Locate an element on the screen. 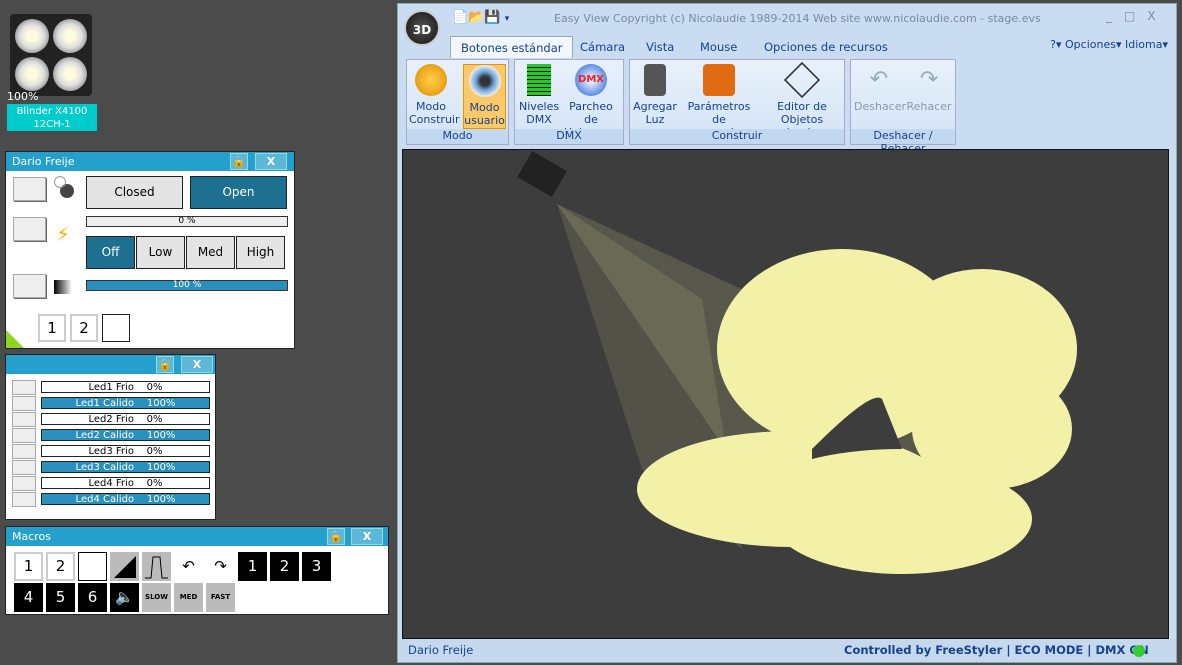 The image size is (1182, 665). eco-mode: ECO MODE is located at coordinates (1049, 650).